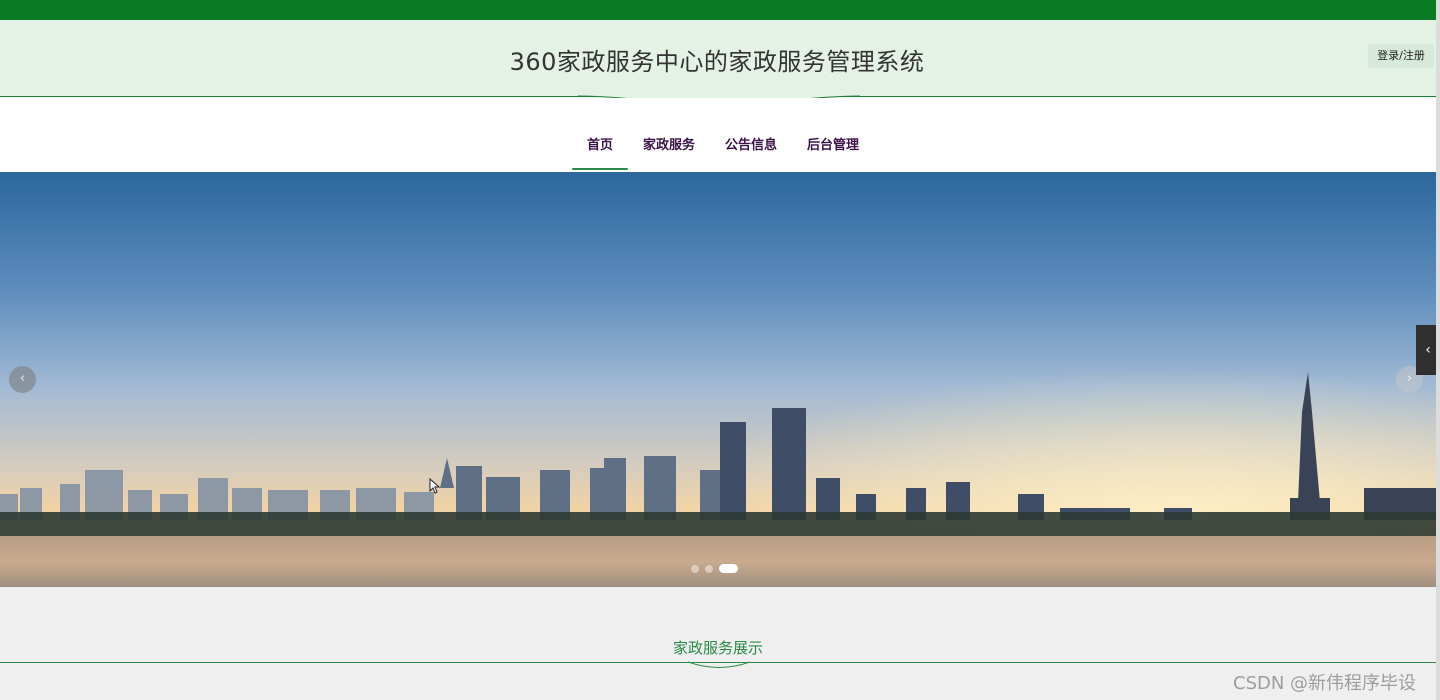  I want to click on nav-item-label: 首页, so click(600, 145).